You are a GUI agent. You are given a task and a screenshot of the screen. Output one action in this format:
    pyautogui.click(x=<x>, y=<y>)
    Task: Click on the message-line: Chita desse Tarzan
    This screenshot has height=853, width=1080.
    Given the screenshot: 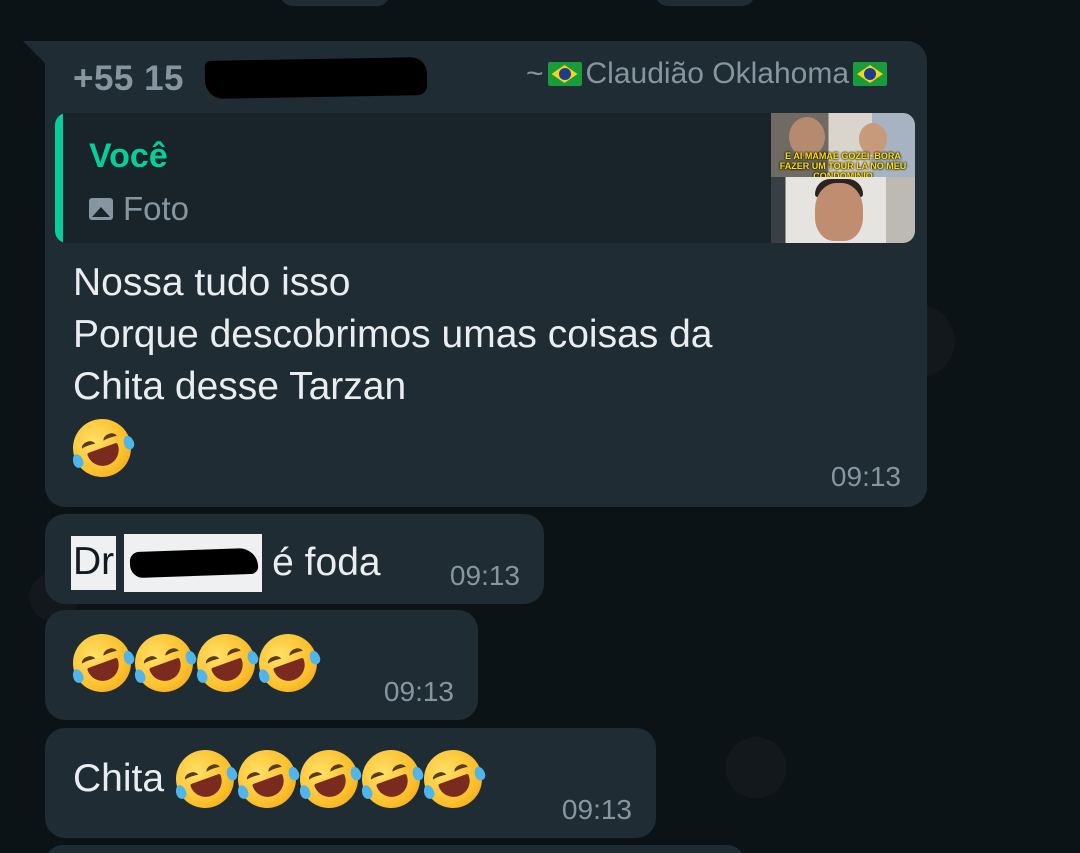 What is the action you would take?
    pyautogui.click(x=240, y=386)
    